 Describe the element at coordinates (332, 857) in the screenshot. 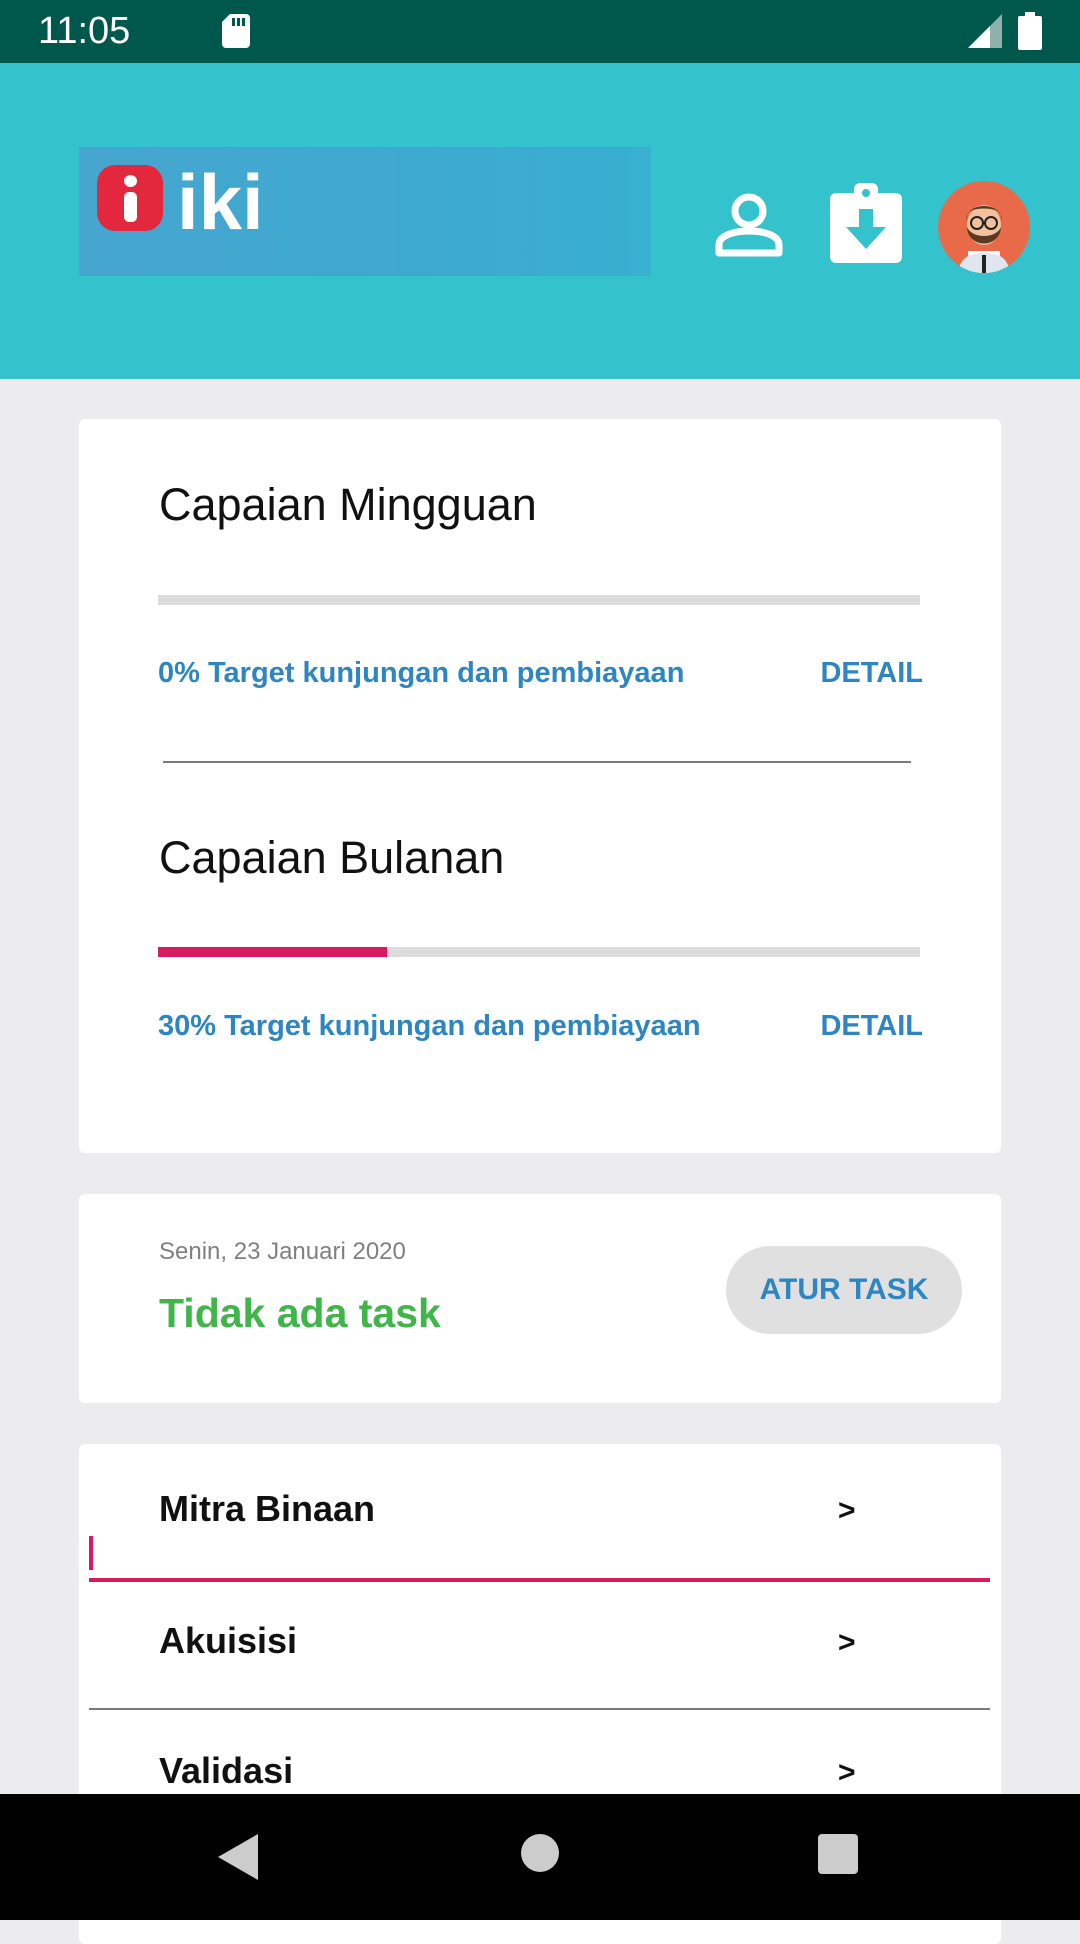

I see `monthly-title: Capaian Bulanan` at that location.